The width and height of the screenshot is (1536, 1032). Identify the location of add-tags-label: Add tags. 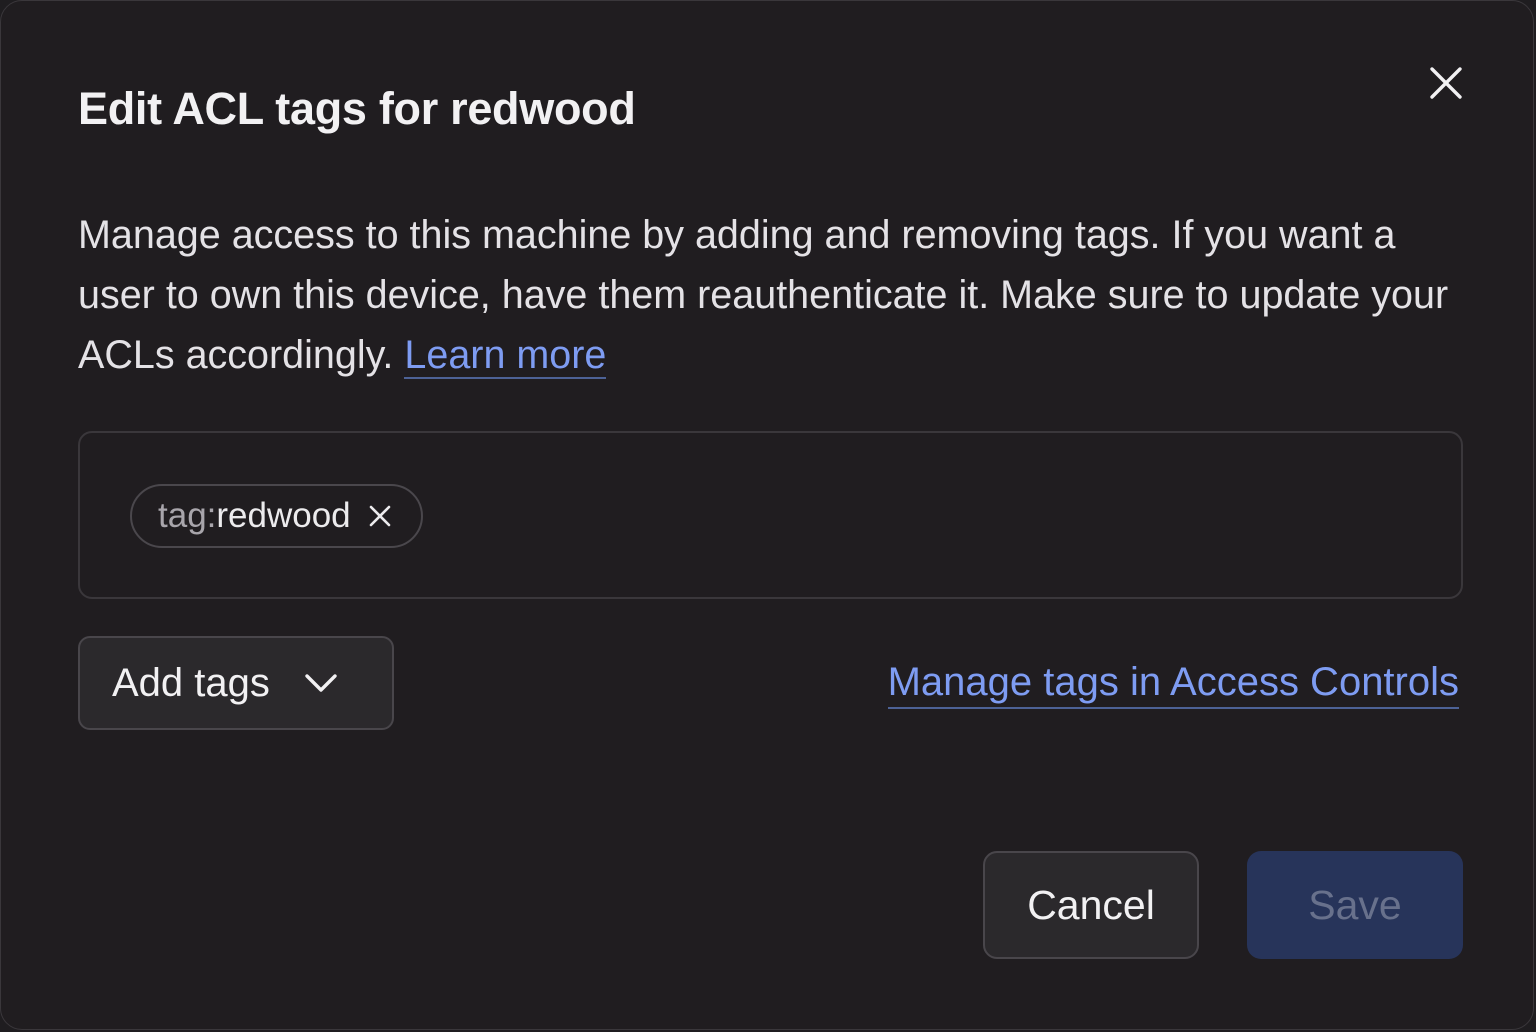
(191, 682).